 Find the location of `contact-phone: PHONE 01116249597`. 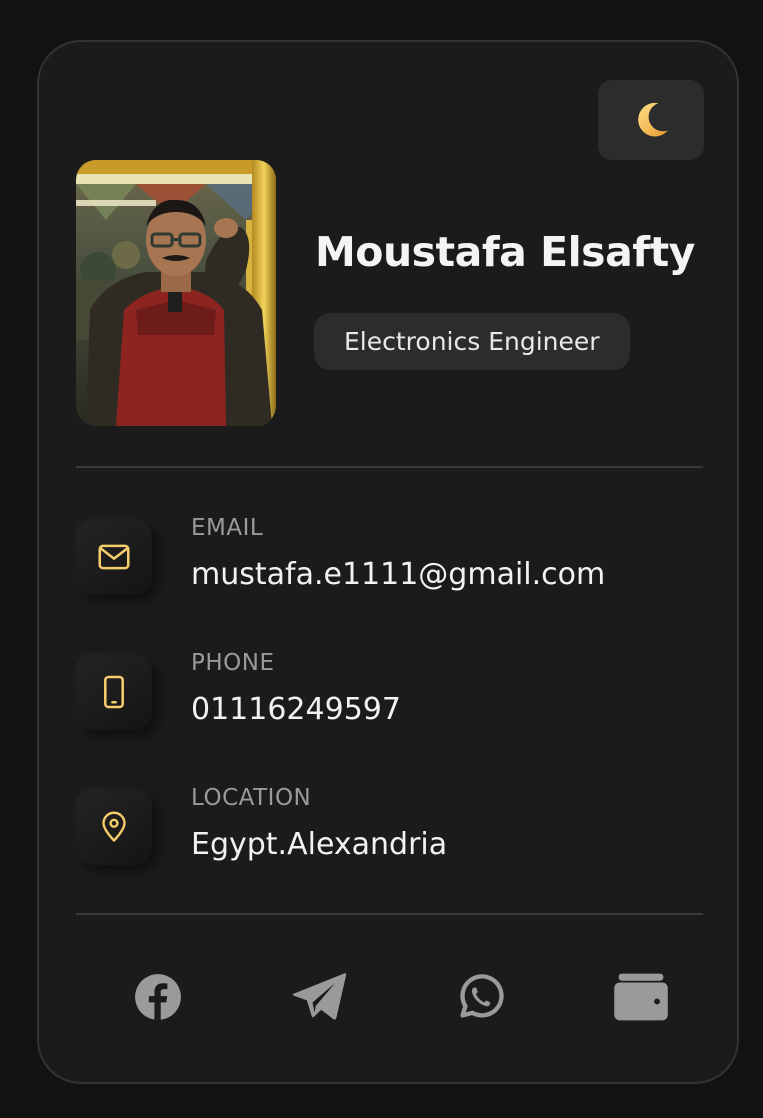

contact-phone: PHONE 01116249597 is located at coordinates (386, 692).